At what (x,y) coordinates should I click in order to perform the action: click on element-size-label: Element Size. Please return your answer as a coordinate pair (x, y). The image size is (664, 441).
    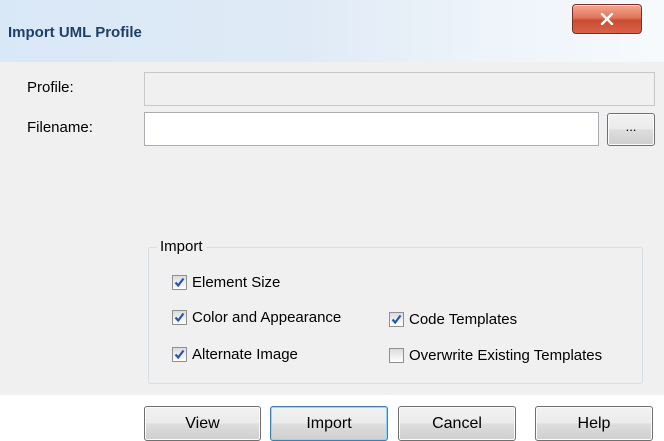
    Looking at the image, I should click on (236, 282).